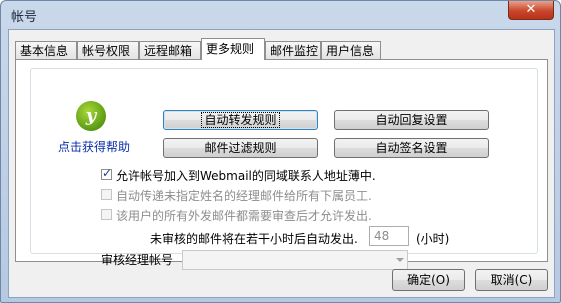  I want to click on cancel-button: 取消(C), so click(511, 280).